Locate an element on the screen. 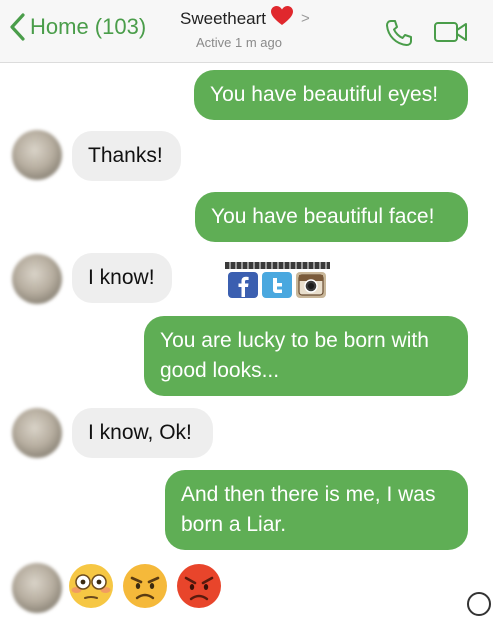 The image size is (493, 621). contact-info: Sweetheart > Active 1 m ago is located at coordinates (255, 28).